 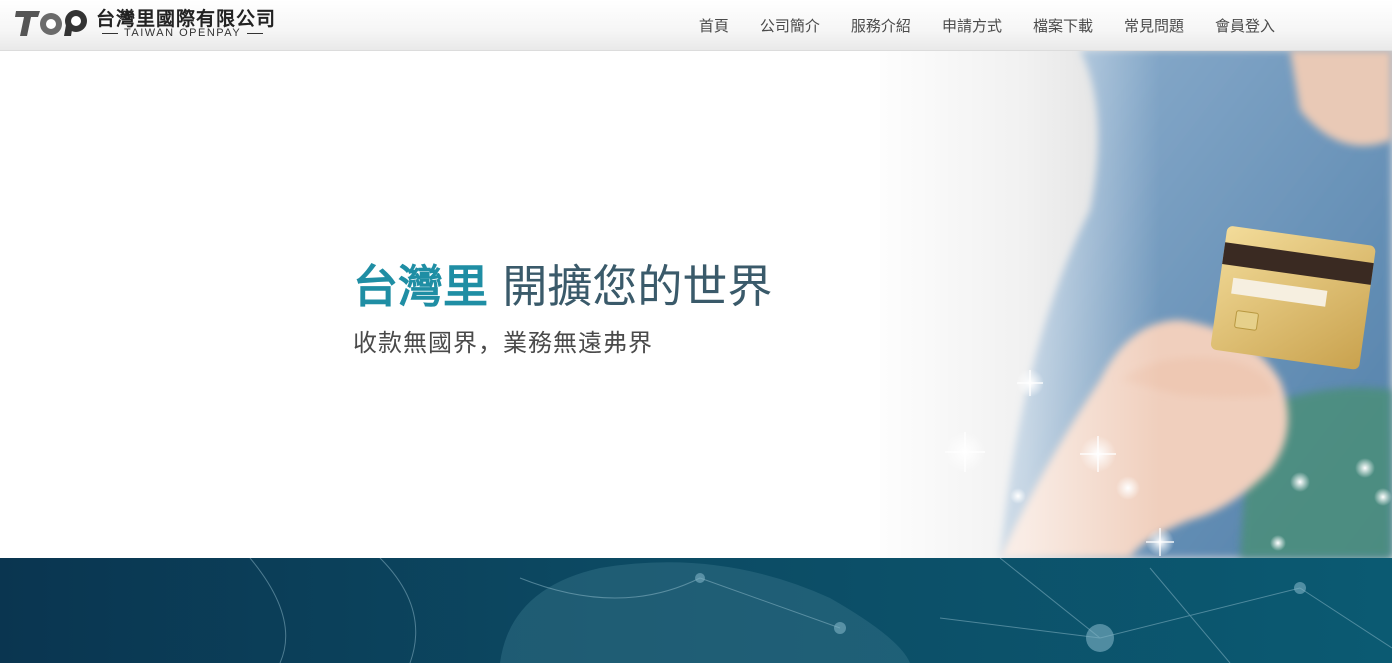 I want to click on company-subtitle: TAIWAN OPENPAY, so click(x=182, y=33).